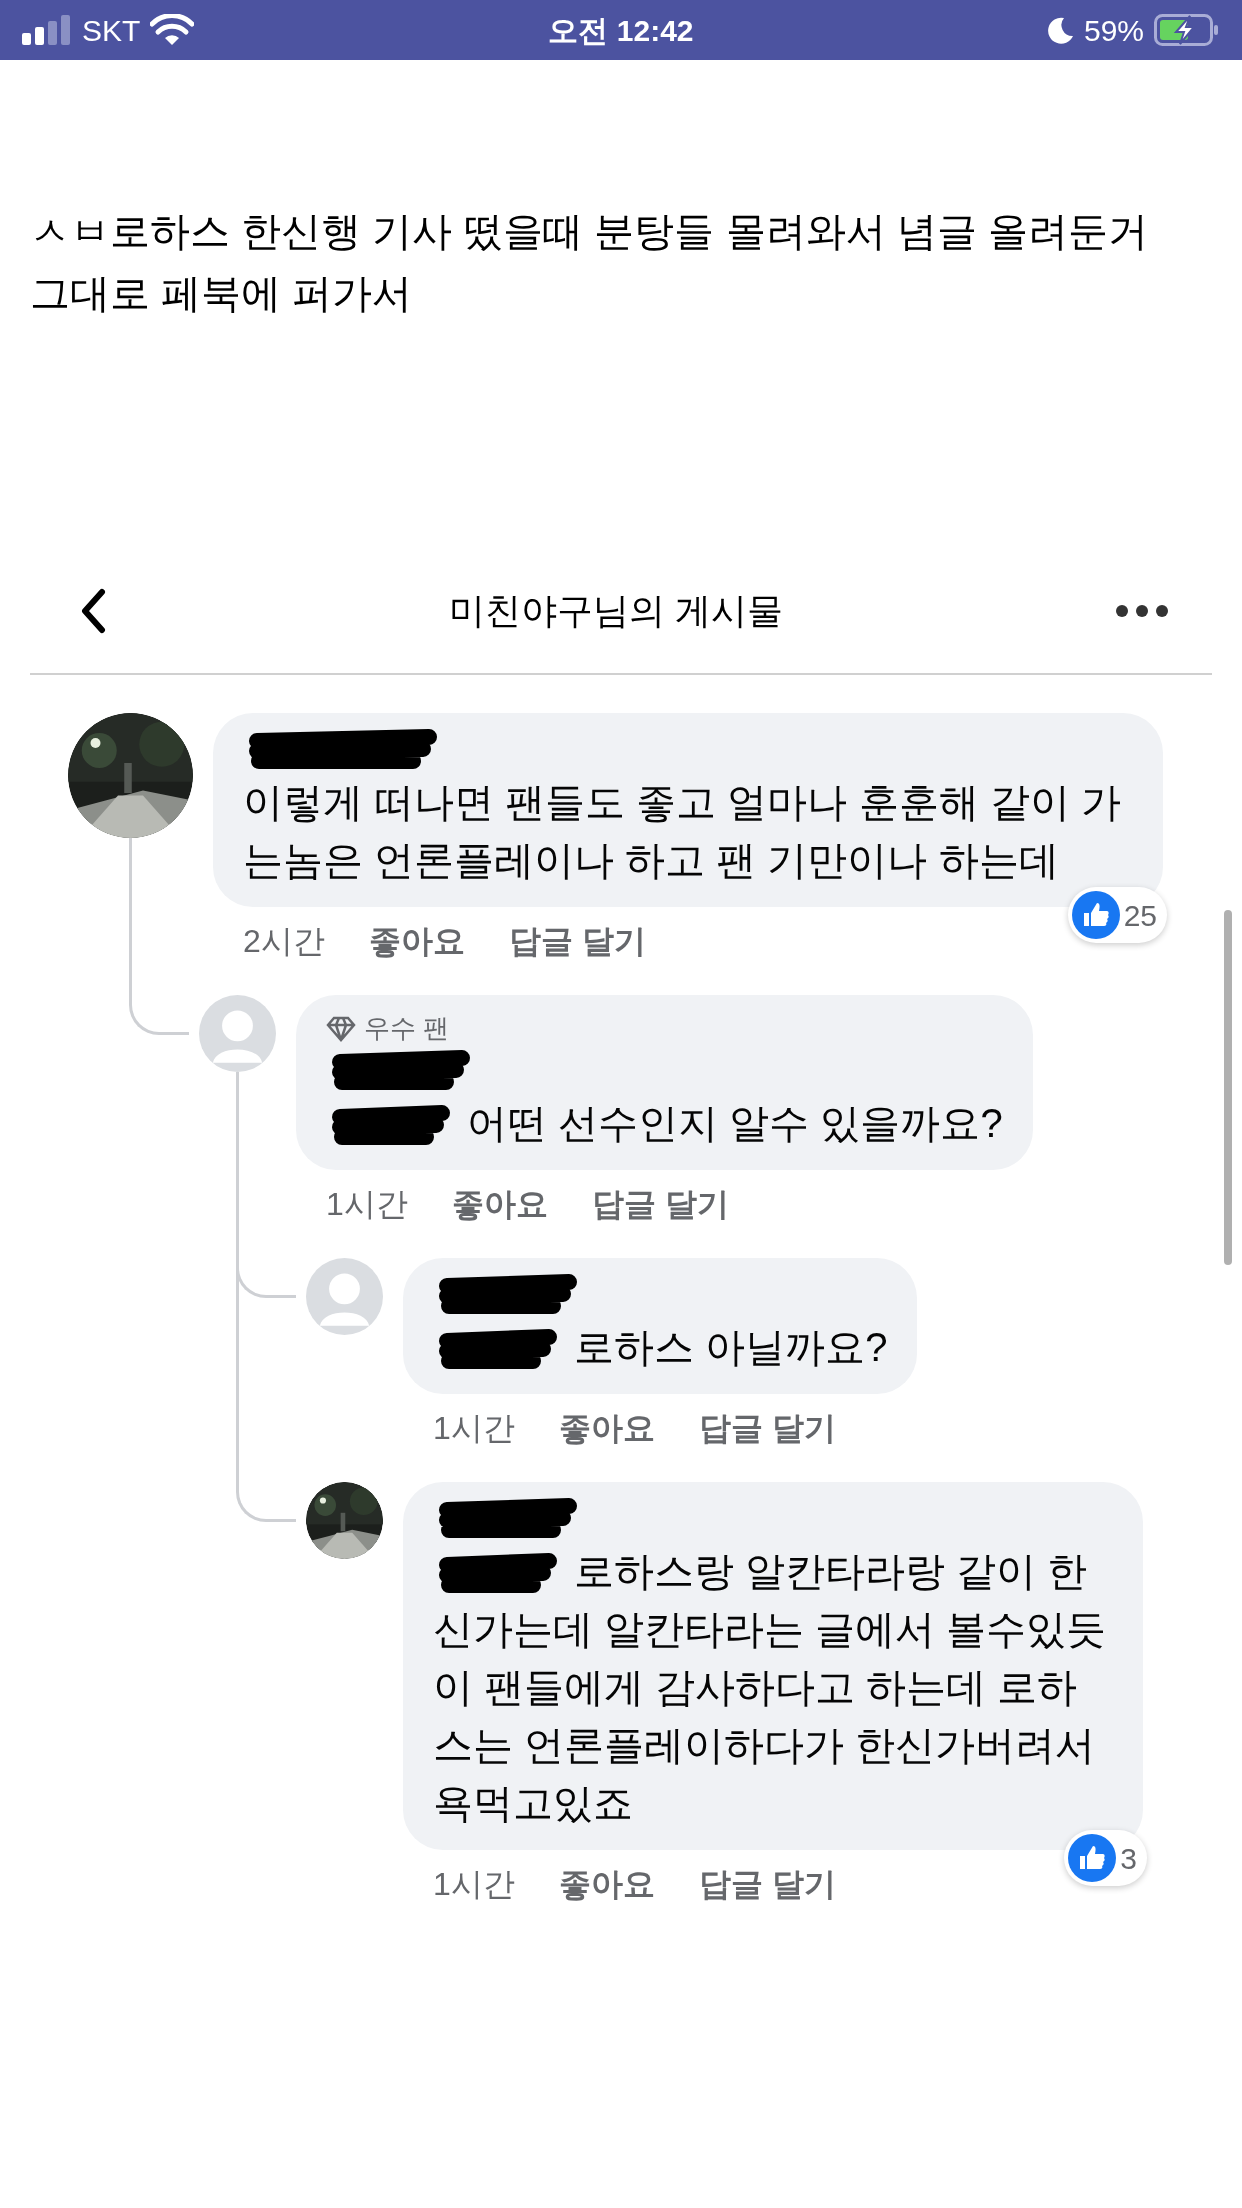 The width and height of the screenshot is (1242, 2208). What do you see at coordinates (616, 611) in the screenshot?
I see `post-title: 미친야구님의 게시물` at bounding box center [616, 611].